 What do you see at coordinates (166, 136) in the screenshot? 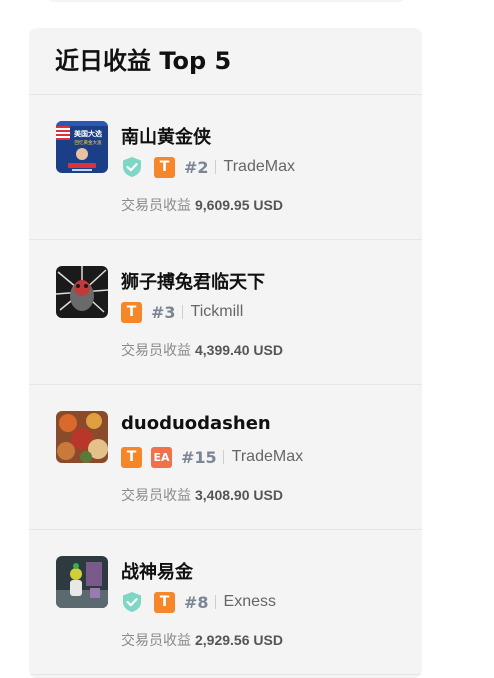
I see `trader-name: 南山黄金侠` at bounding box center [166, 136].